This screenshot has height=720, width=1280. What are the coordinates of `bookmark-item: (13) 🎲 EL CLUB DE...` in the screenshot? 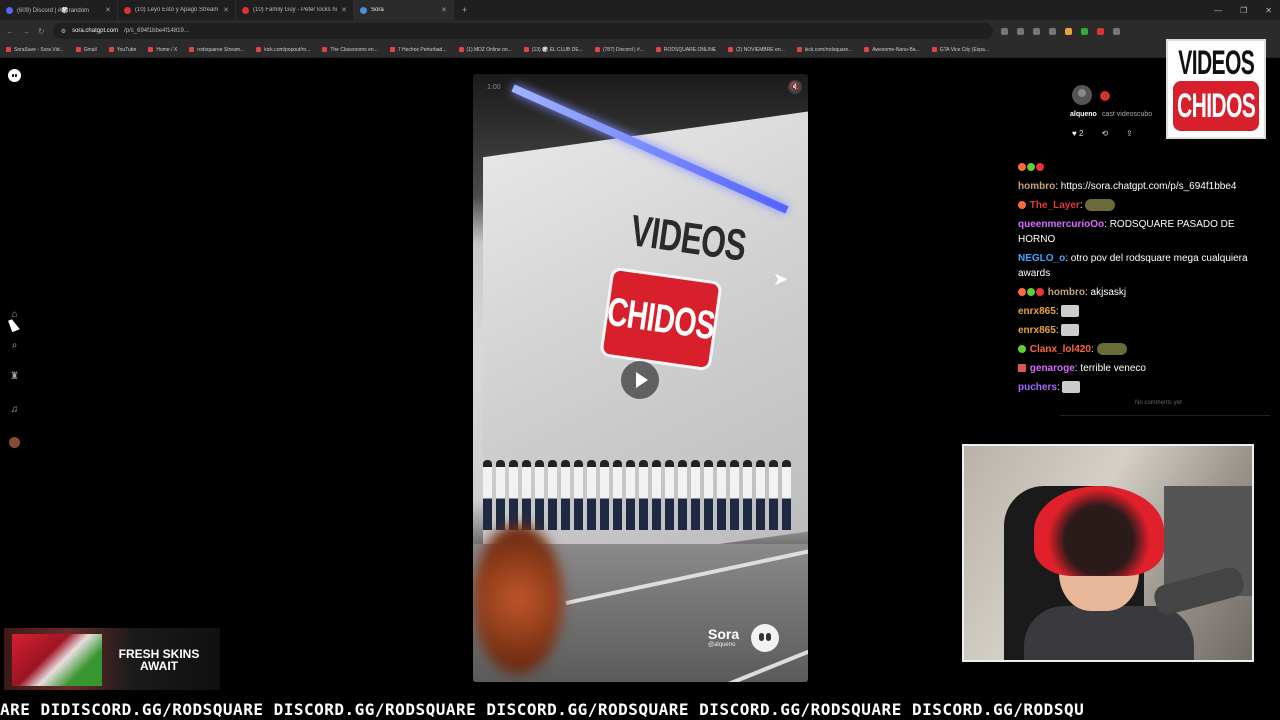 It's located at (553, 50).